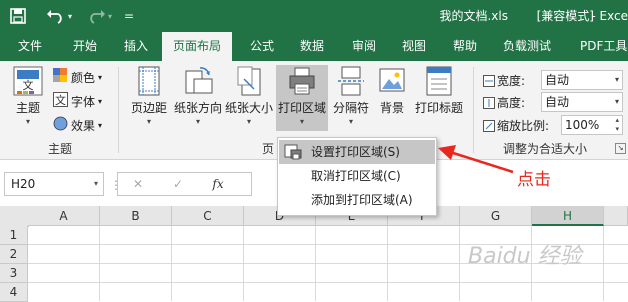 This screenshot has height=302, width=628. Describe the element at coordinates (364, 46) in the screenshot. I see `tab-review: 审阅` at that location.